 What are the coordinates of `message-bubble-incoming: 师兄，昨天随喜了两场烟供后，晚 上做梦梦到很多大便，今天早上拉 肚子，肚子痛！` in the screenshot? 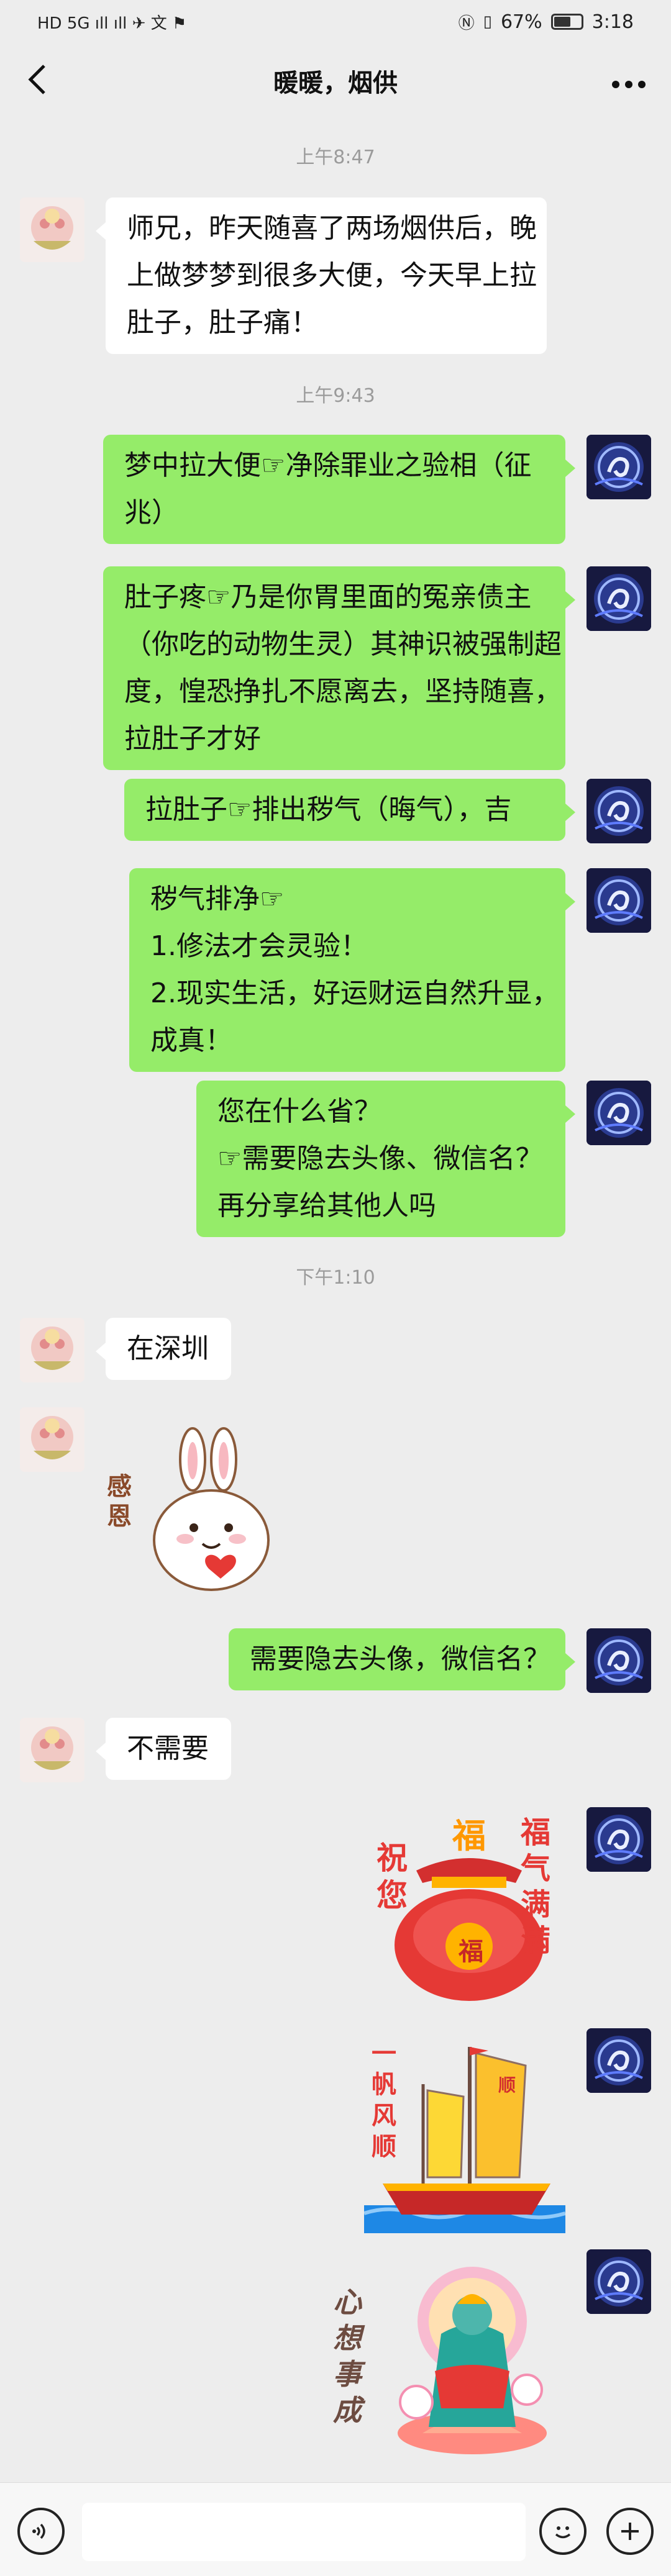 It's located at (321, 275).